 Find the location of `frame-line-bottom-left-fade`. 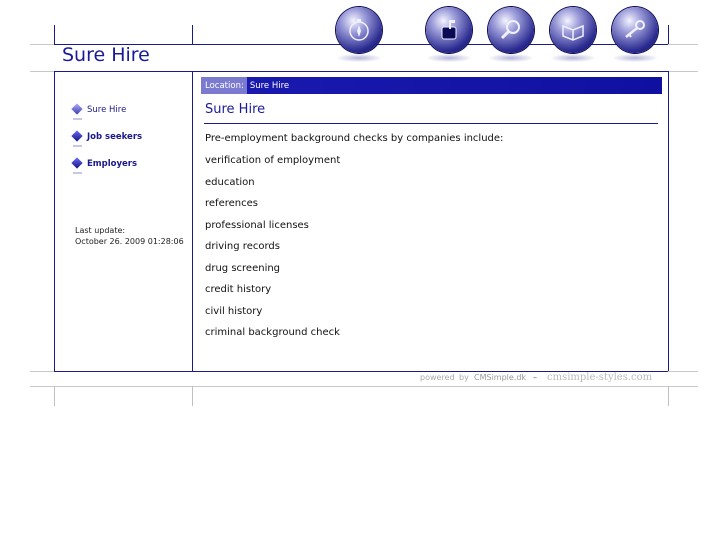

frame-line-bottom-left-fade is located at coordinates (43, 371).